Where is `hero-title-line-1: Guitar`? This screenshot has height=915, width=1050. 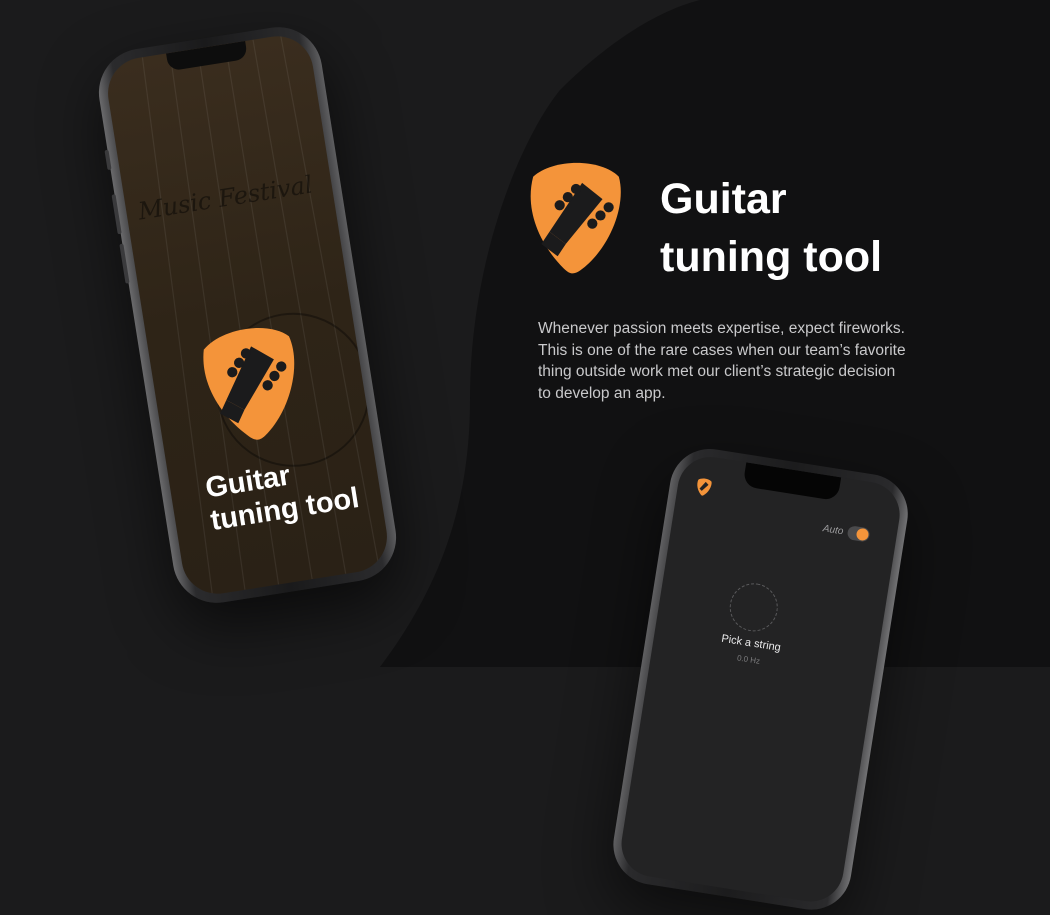 hero-title-line-1: Guitar is located at coordinates (723, 199).